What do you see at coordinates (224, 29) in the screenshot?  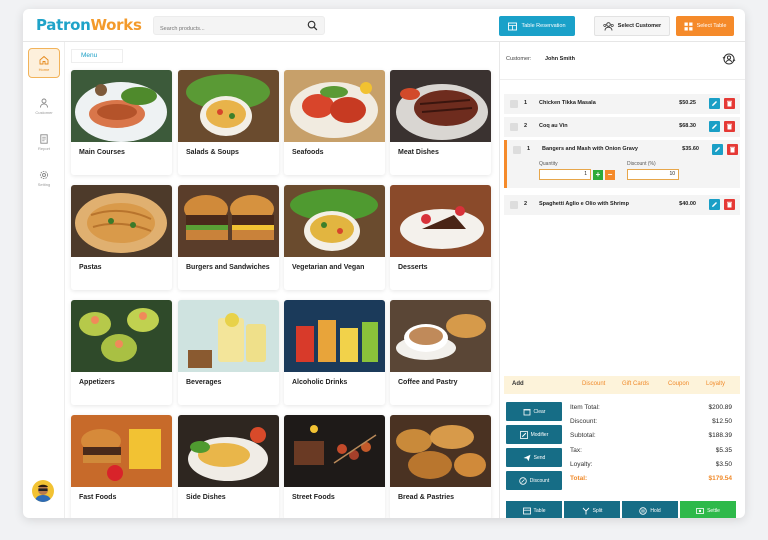 I see `search-input` at bounding box center [224, 29].